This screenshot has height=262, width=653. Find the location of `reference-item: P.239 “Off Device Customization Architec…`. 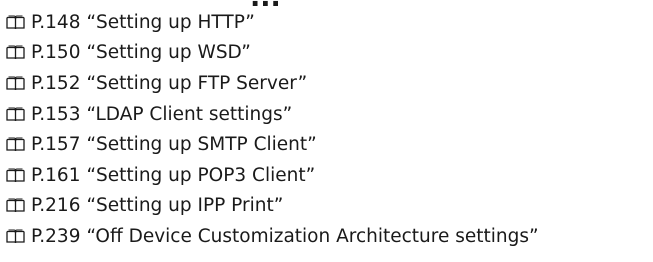

reference-item: P.239 “Off Device Customization Architec… is located at coordinates (272, 236).